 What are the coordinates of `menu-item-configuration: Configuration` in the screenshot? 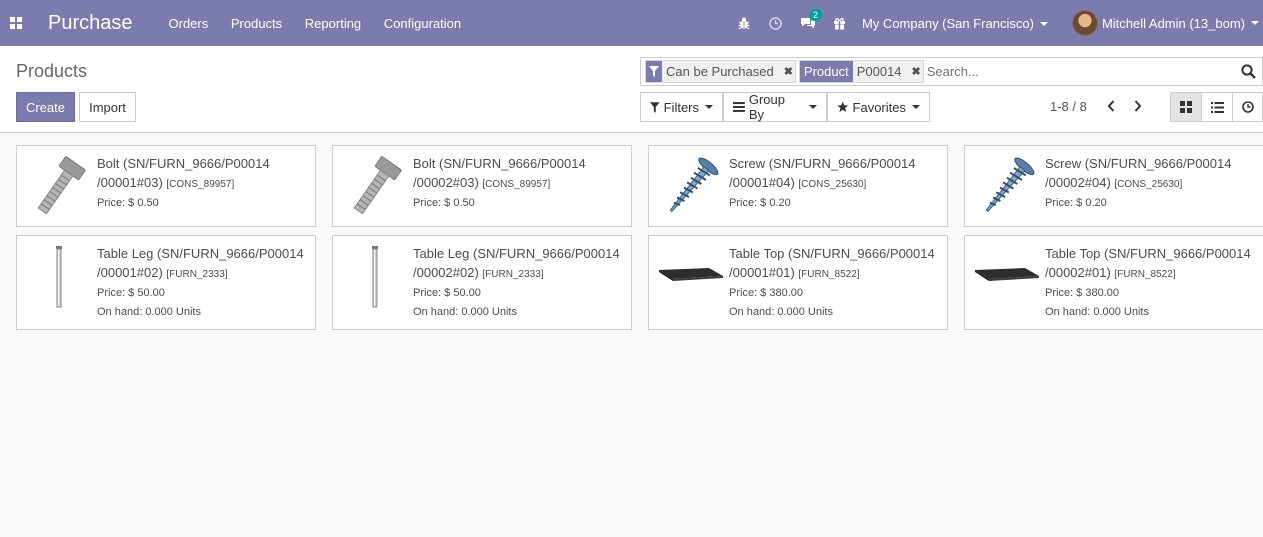 It's located at (422, 23).